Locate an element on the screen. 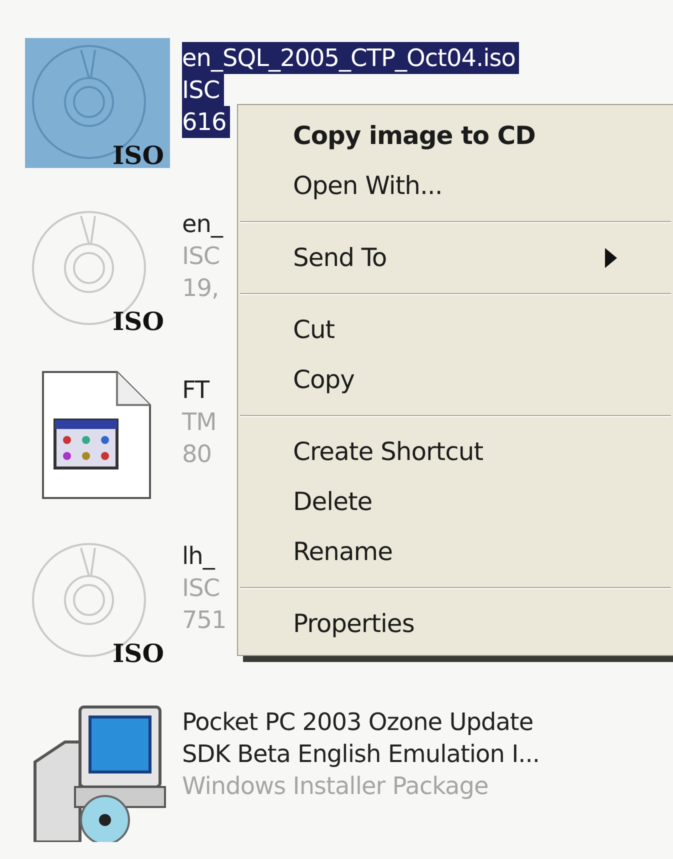 The height and width of the screenshot is (859, 673). menu-item: Properties is located at coordinates (455, 624).